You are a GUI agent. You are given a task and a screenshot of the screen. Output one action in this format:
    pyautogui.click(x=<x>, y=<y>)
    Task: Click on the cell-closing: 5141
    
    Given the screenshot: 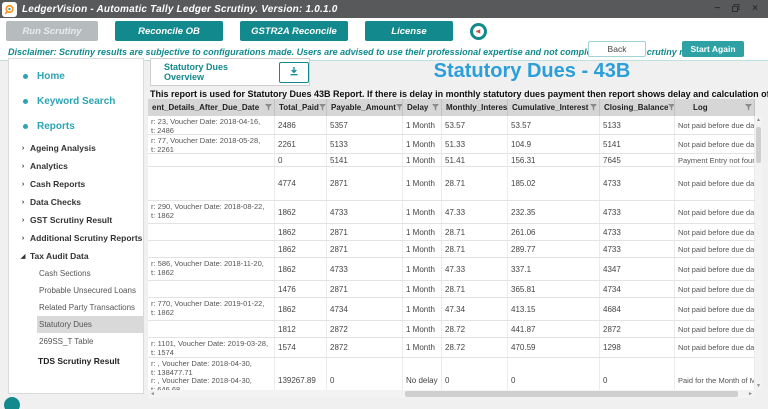 What is the action you would take?
    pyautogui.click(x=637, y=144)
    